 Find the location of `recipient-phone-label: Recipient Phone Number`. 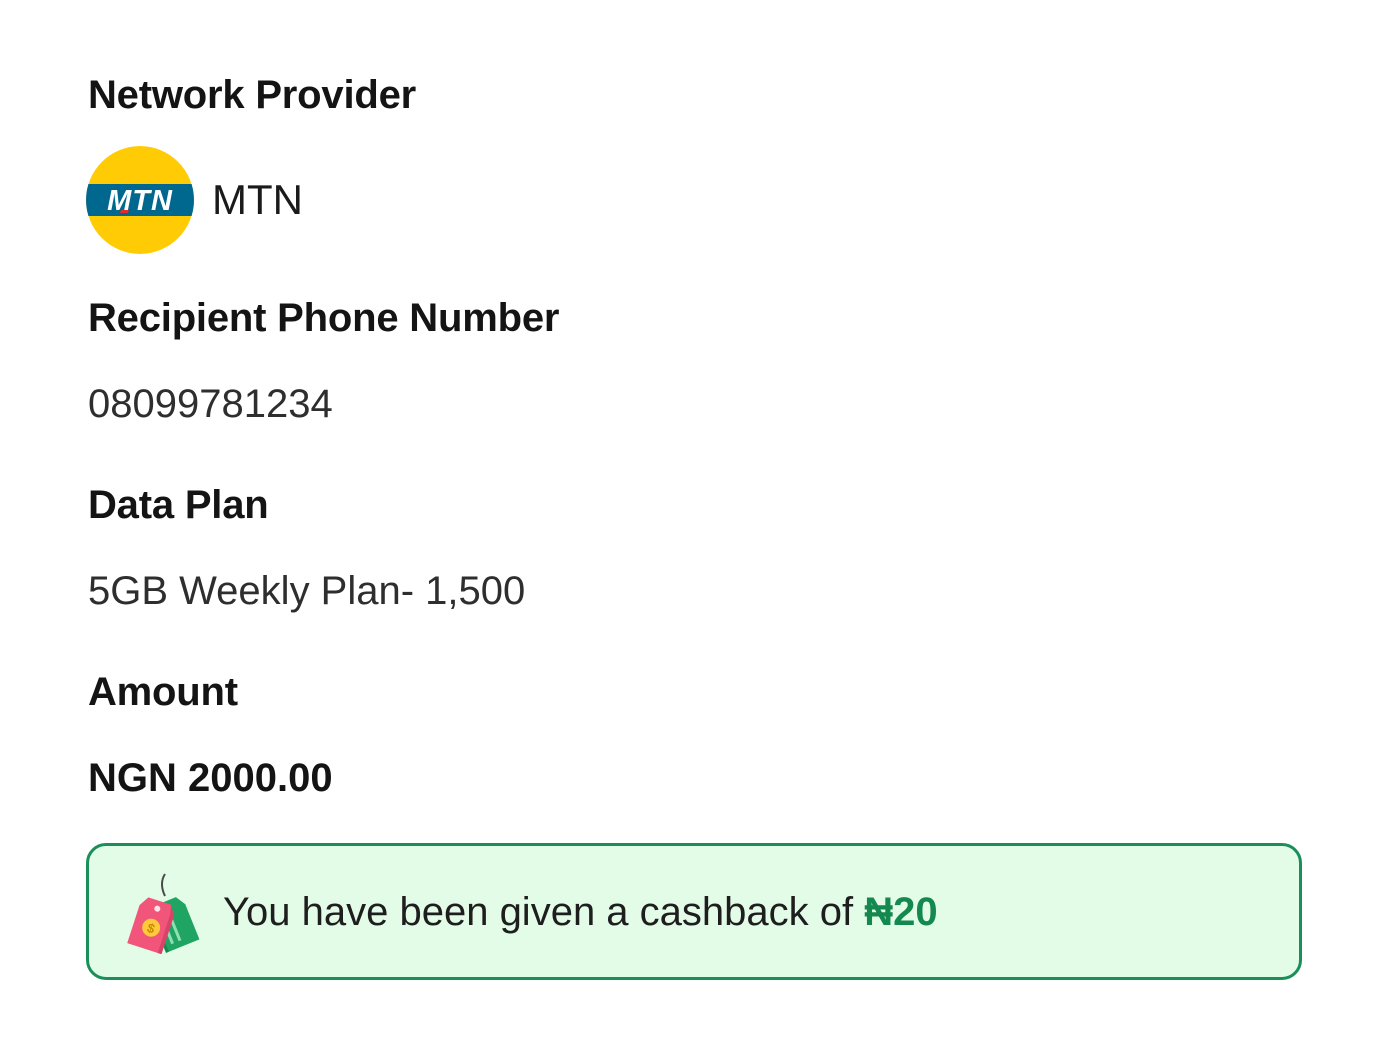

recipient-phone-label: Recipient Phone Number is located at coordinates (324, 318).